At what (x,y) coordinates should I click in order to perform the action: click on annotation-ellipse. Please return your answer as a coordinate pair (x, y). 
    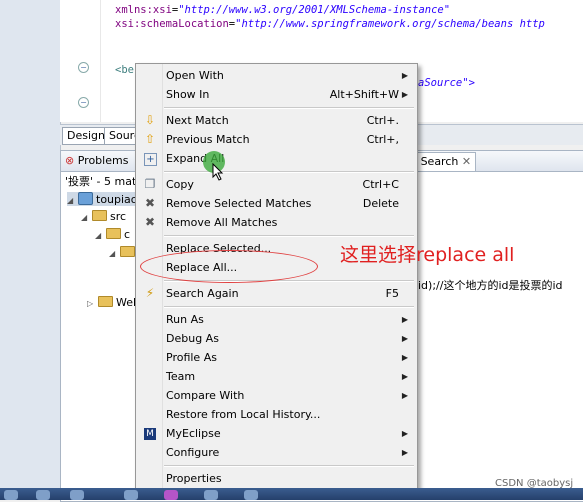
    Looking at the image, I should click on (229, 266).